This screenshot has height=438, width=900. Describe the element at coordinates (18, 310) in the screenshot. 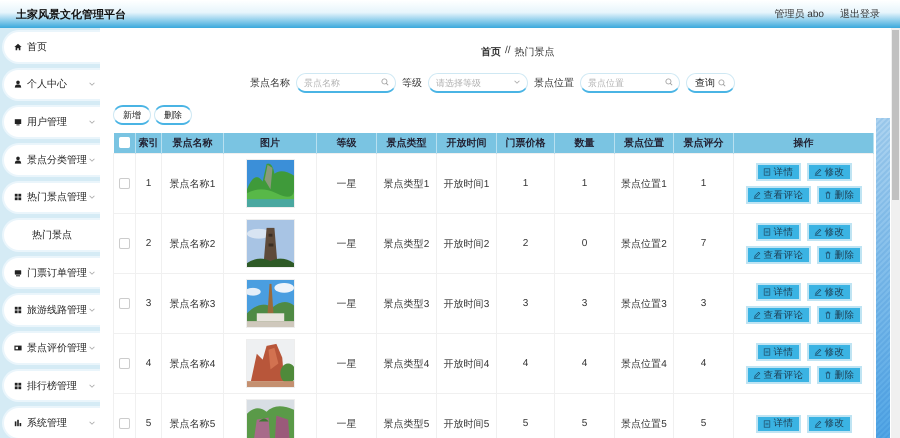

I see `grid-icon` at that location.